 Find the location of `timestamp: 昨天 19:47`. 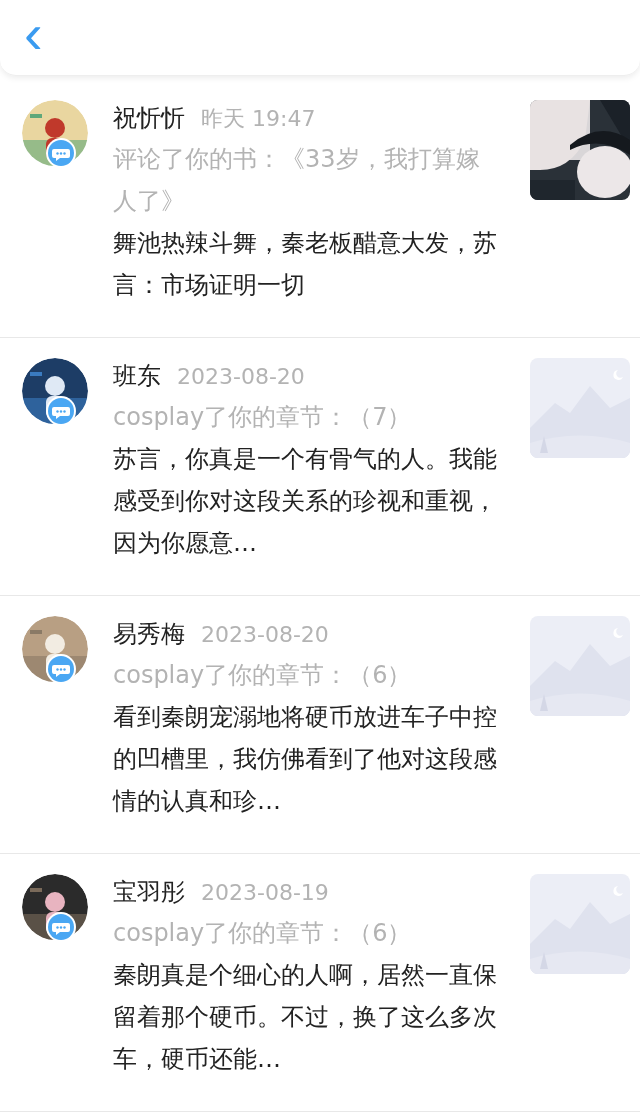

timestamp: 昨天 19:47 is located at coordinates (258, 119).